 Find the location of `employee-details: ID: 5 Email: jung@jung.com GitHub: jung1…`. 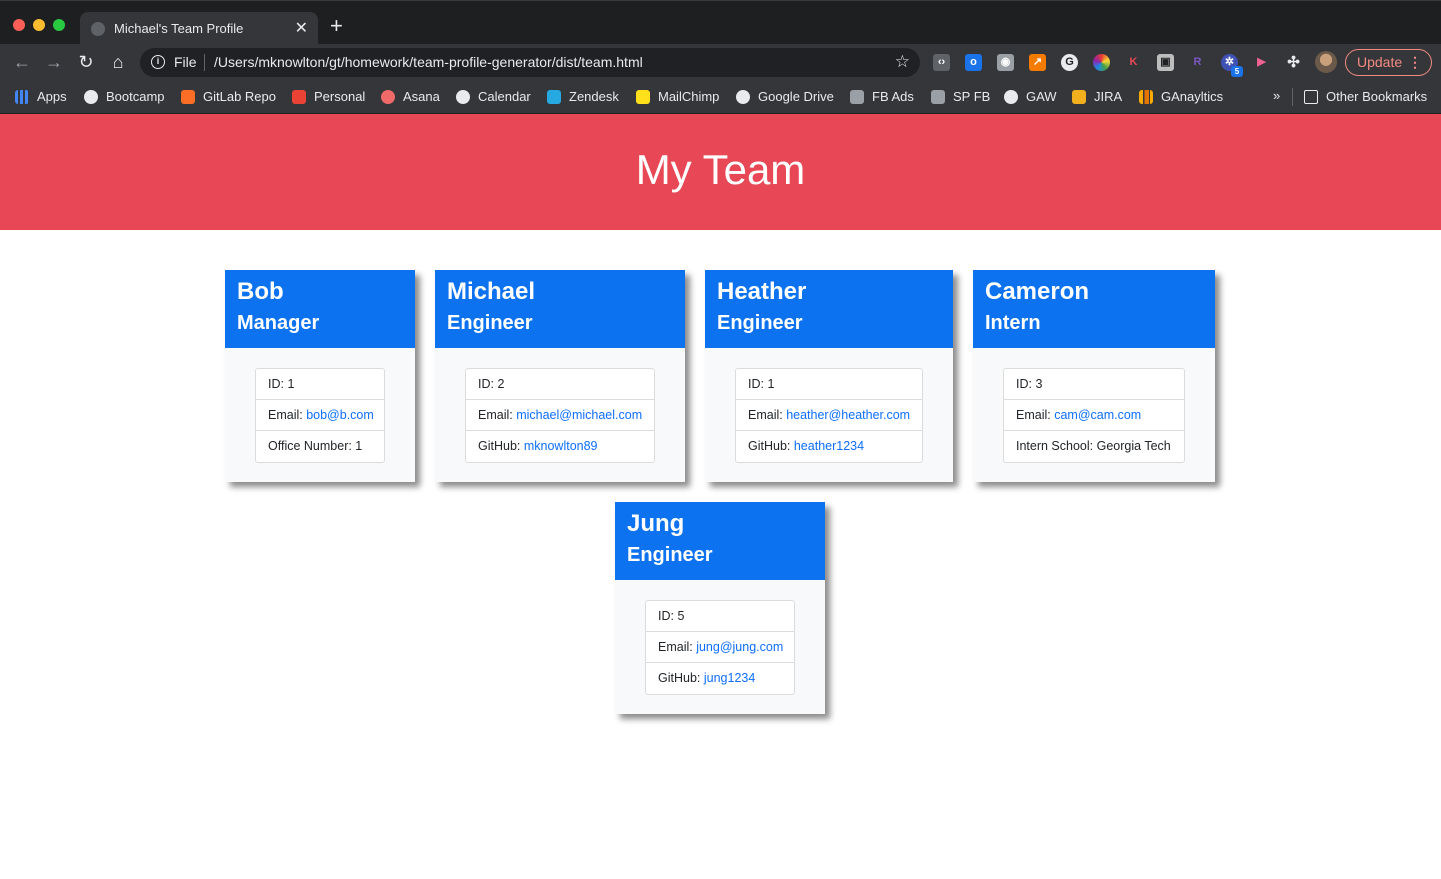

employee-details: ID: 5 Email: jung@jung.com GitHub: jung1… is located at coordinates (720, 647).